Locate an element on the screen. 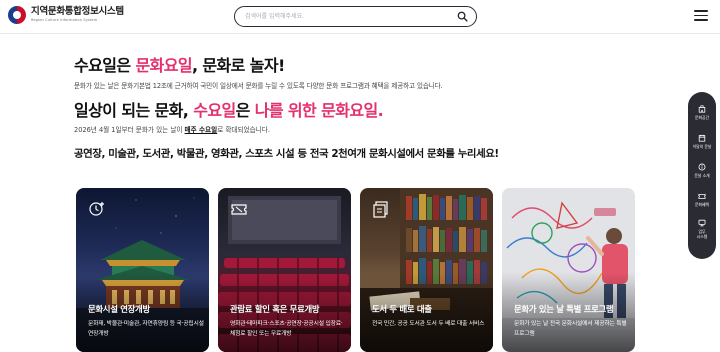  hamburger-menu-icon is located at coordinates (701, 15).